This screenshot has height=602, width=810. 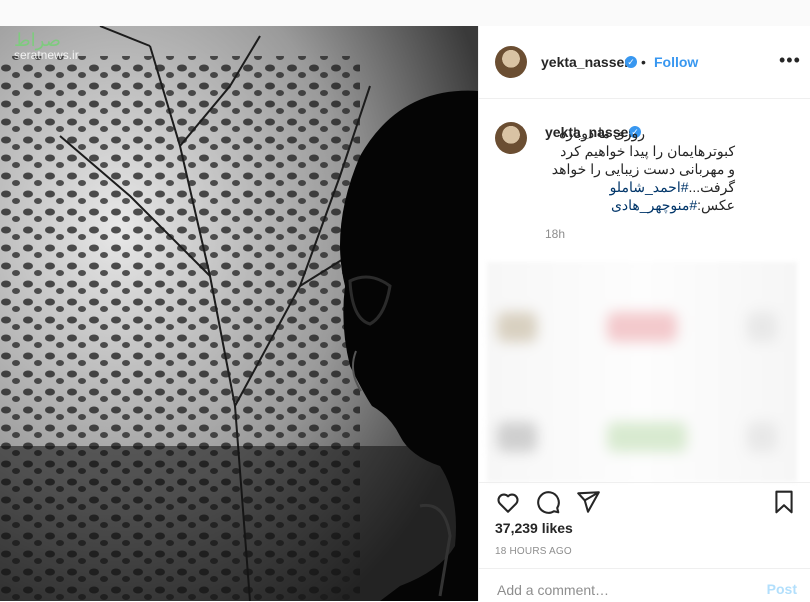 I want to click on caption-line-5-text: عکس:, so click(x=716, y=205).